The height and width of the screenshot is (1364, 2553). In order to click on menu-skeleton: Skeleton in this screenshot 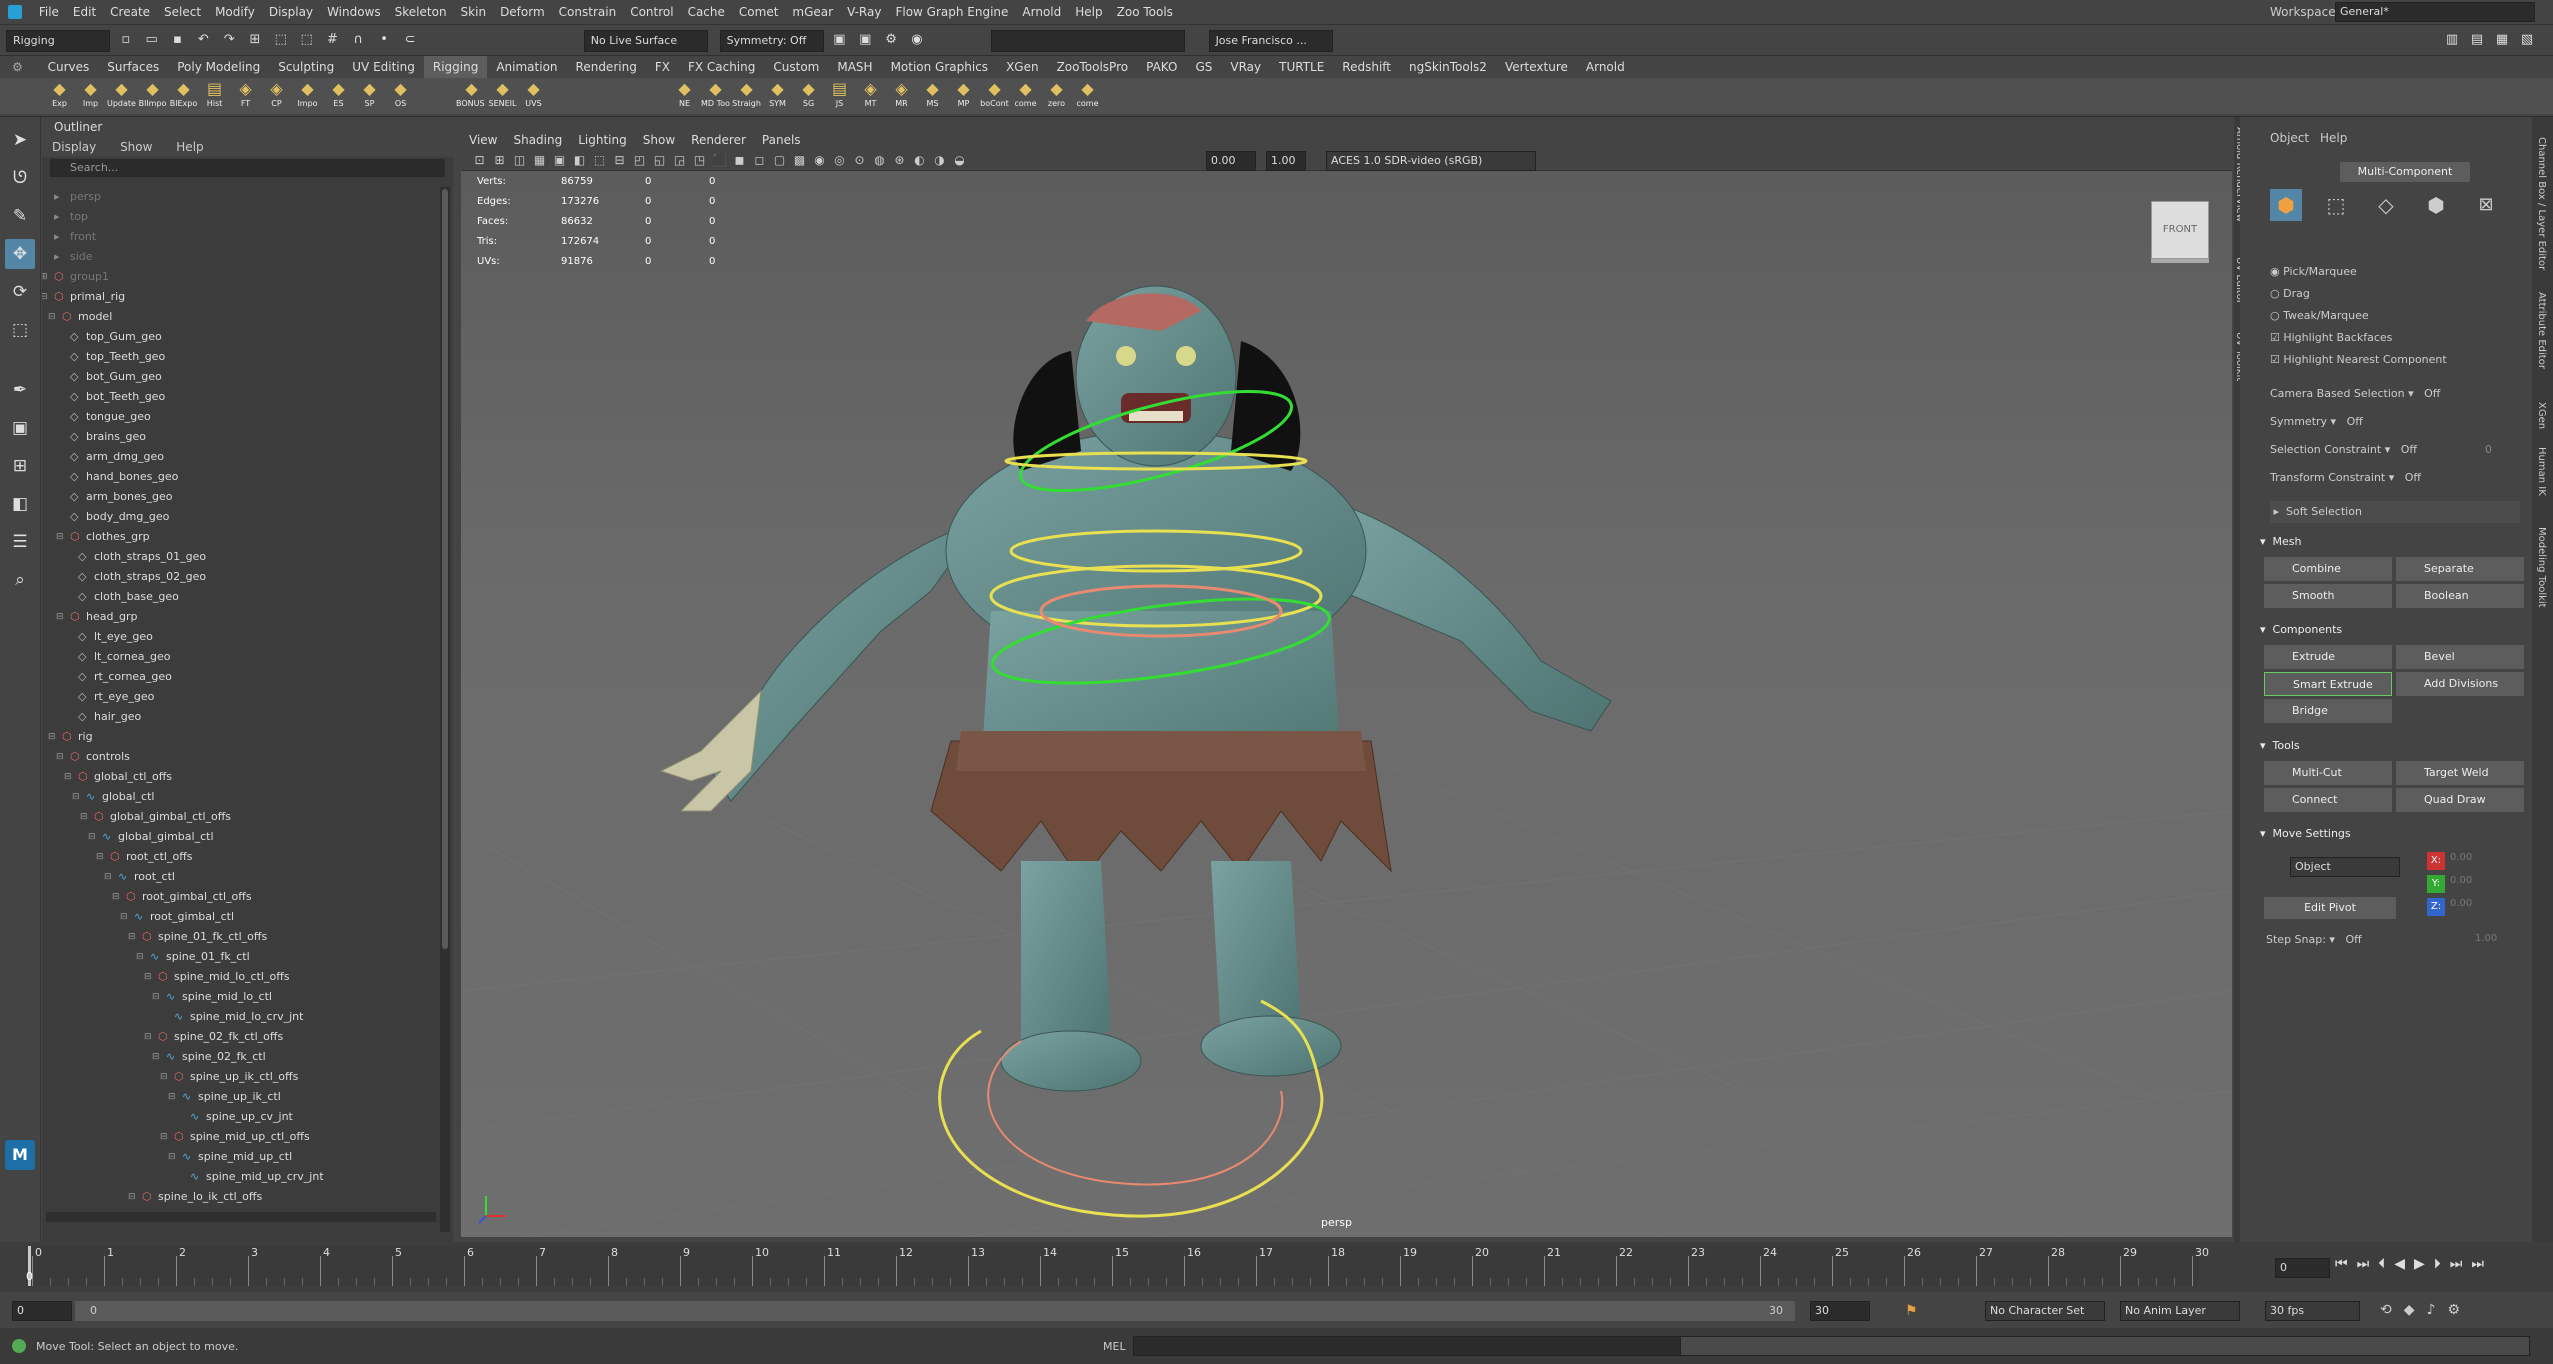, I will do `click(421, 12)`.